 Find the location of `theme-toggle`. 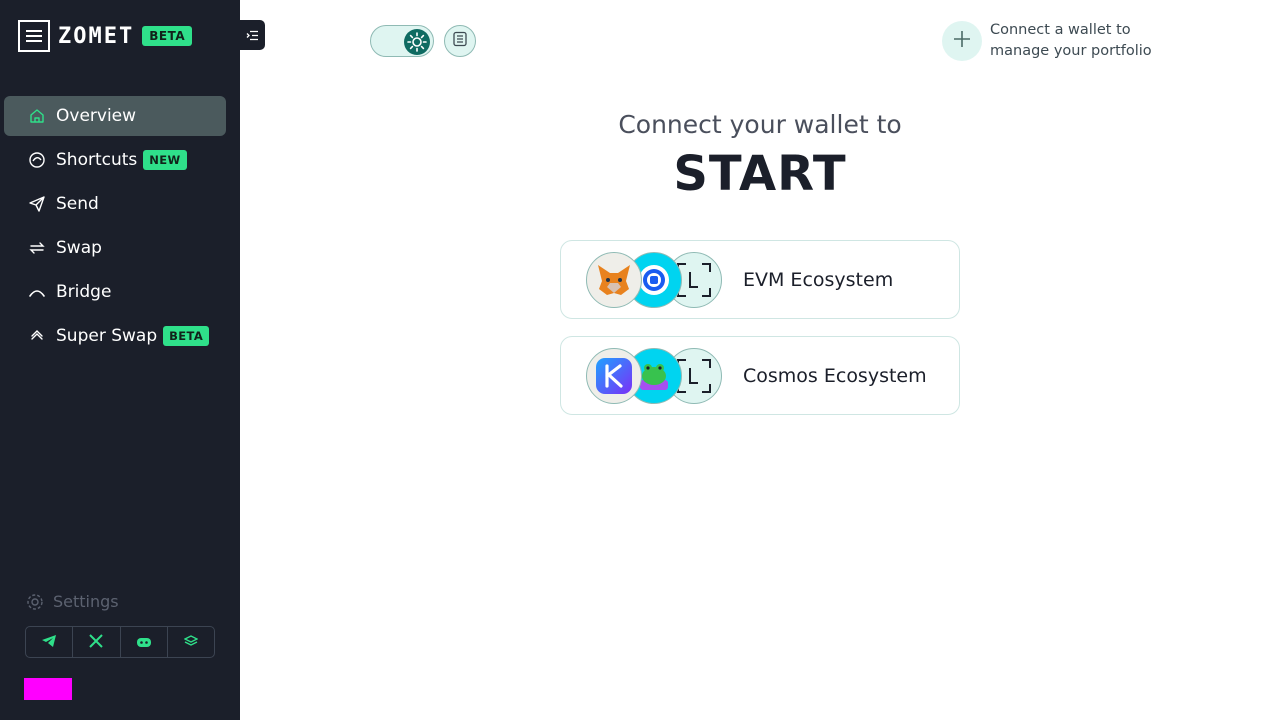

theme-toggle is located at coordinates (402, 41).